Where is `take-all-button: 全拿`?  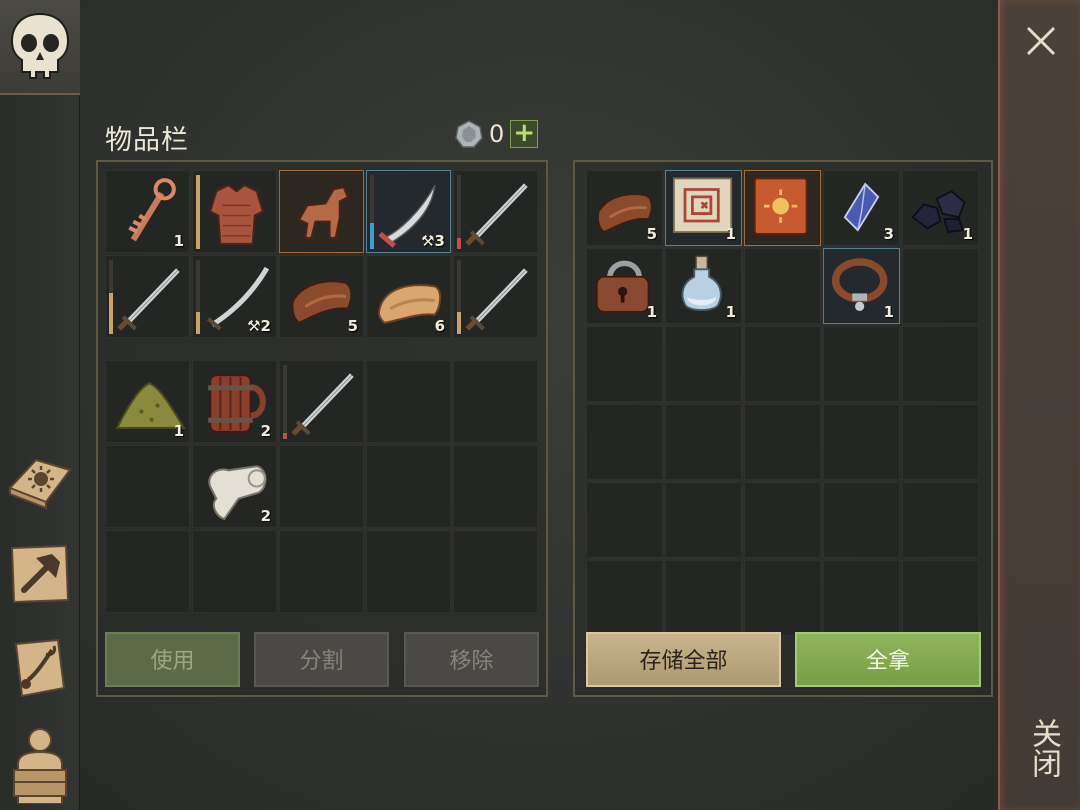 take-all-button: 全拿 is located at coordinates (888, 659).